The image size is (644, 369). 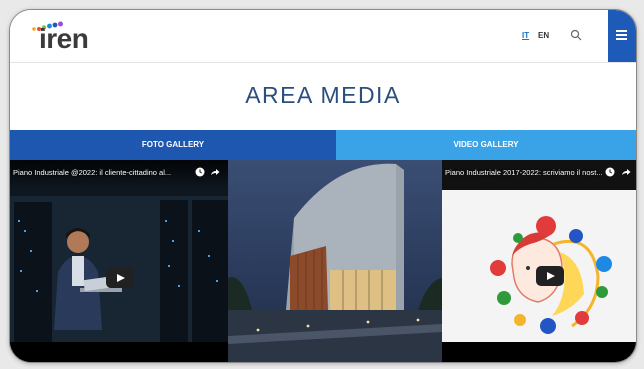 I want to click on site-header: iren IT EN, so click(x=323, y=36).